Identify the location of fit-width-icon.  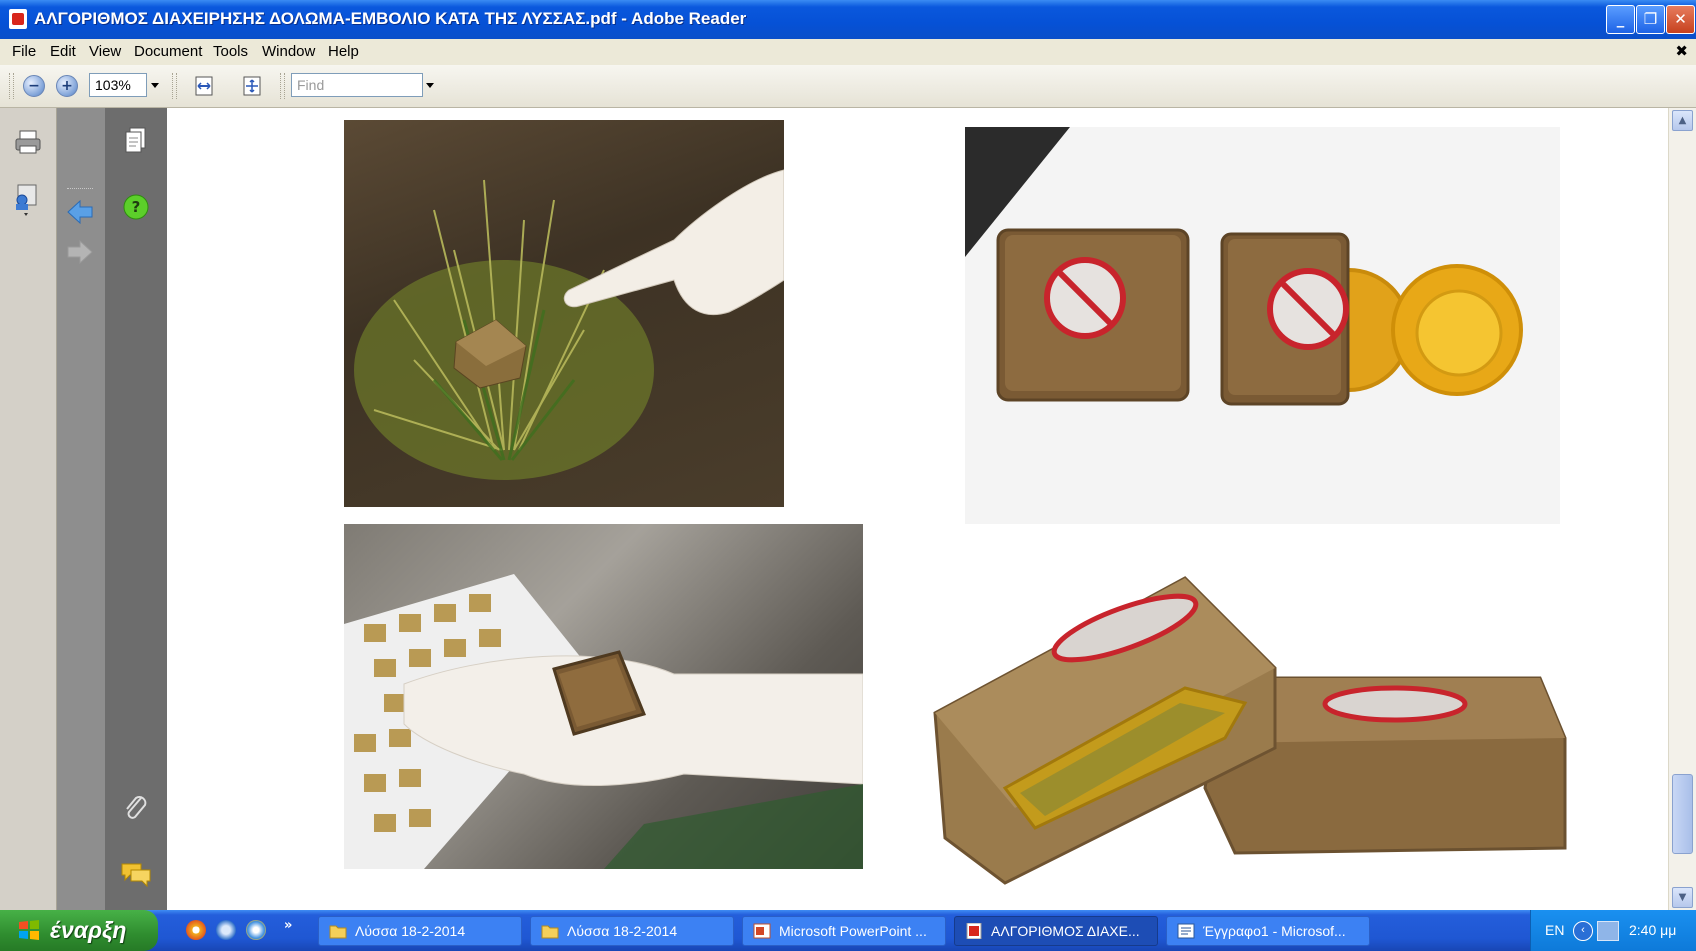
(204, 86).